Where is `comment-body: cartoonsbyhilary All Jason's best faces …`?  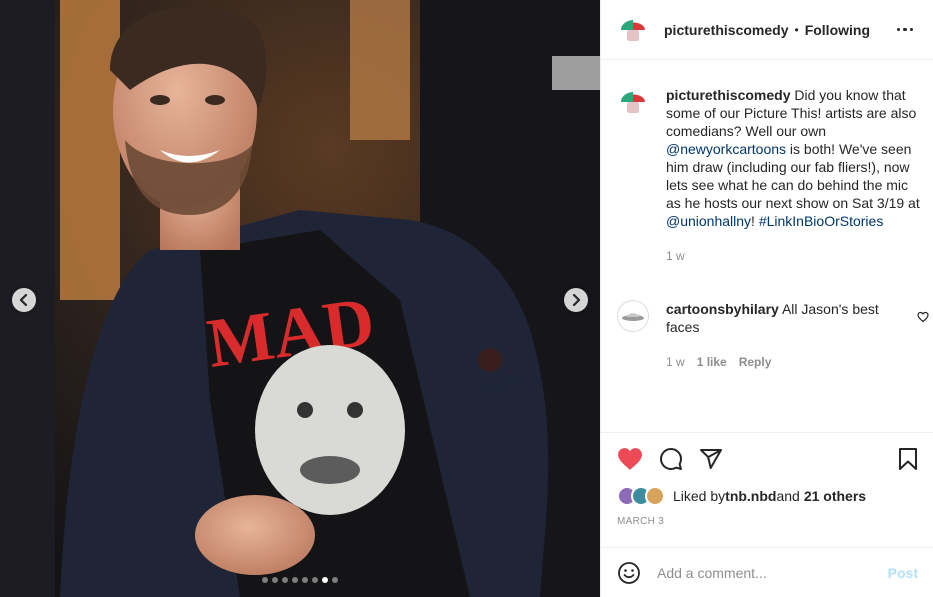
comment-body: cartoonsbyhilary All Jason's best faces … is located at coordinates (786, 335).